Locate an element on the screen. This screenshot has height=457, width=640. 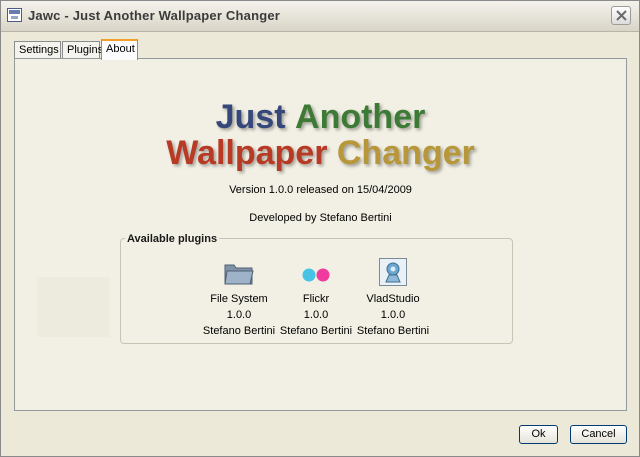
plugin-name: Flickr is located at coordinates (316, 299).